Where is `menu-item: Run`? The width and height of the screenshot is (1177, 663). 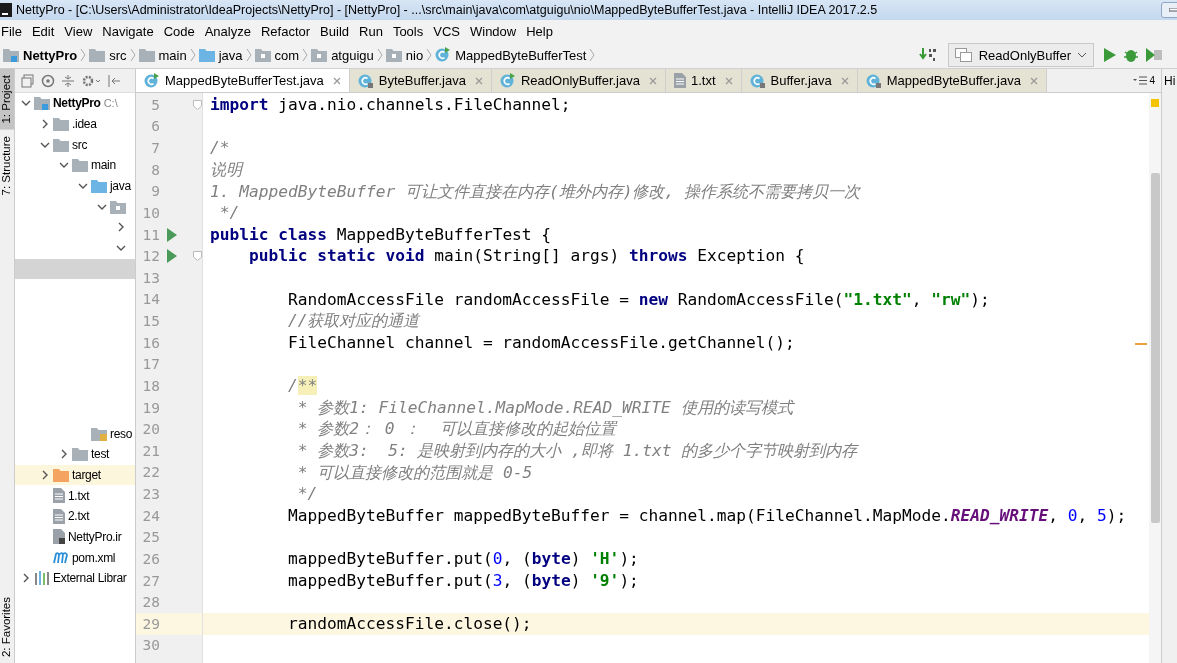
menu-item: Run is located at coordinates (371, 31).